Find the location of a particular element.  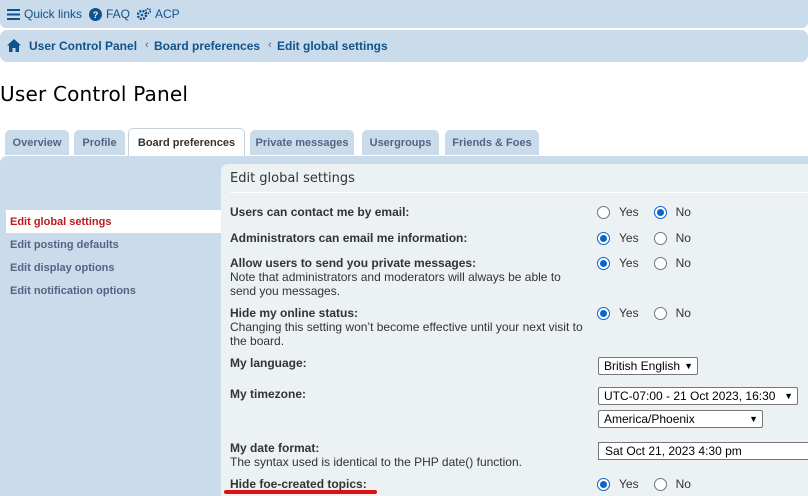

language-value: British English is located at coordinates (642, 366).